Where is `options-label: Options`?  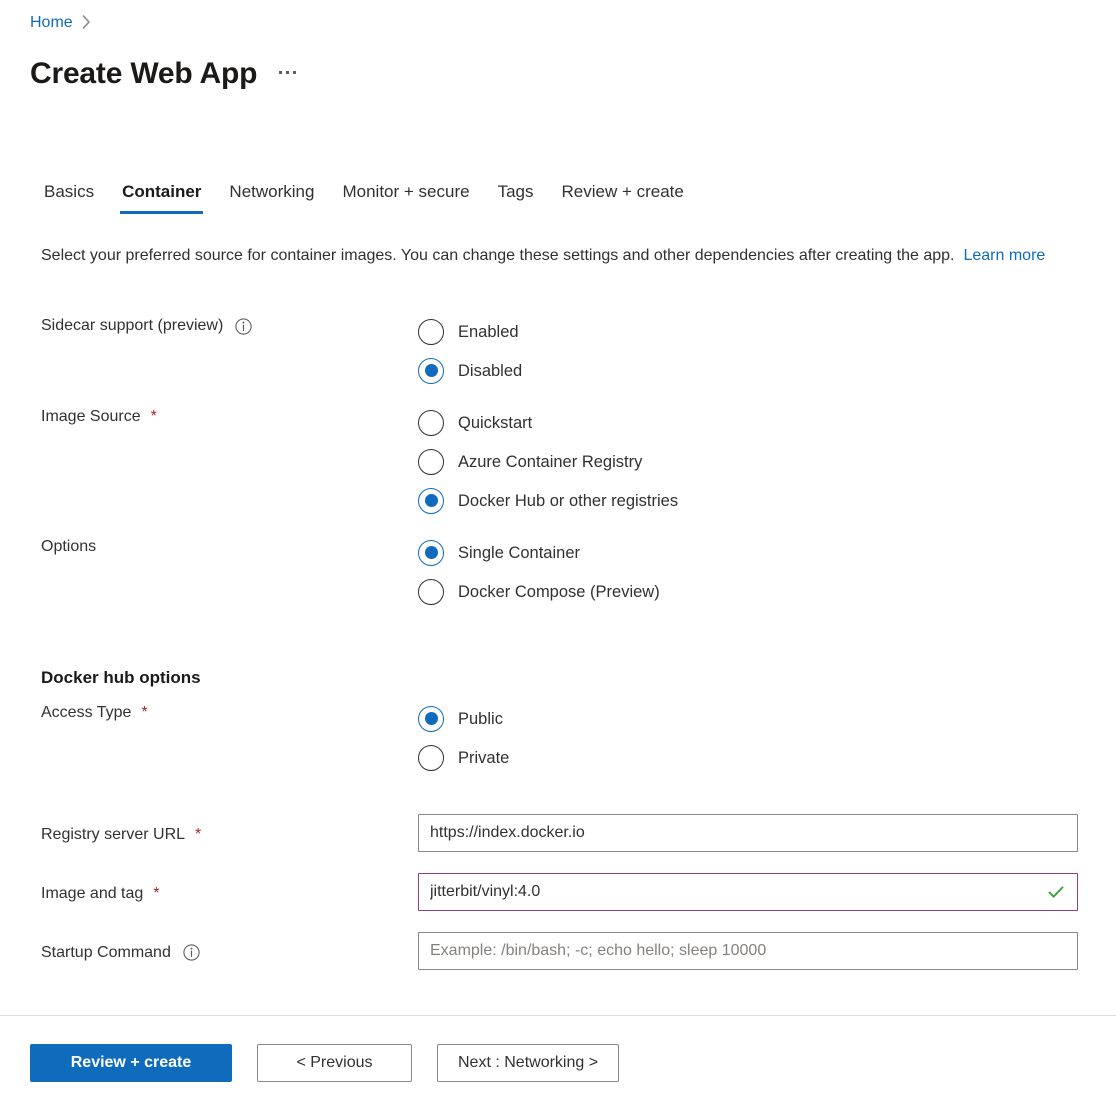 options-label: Options is located at coordinates (229, 545).